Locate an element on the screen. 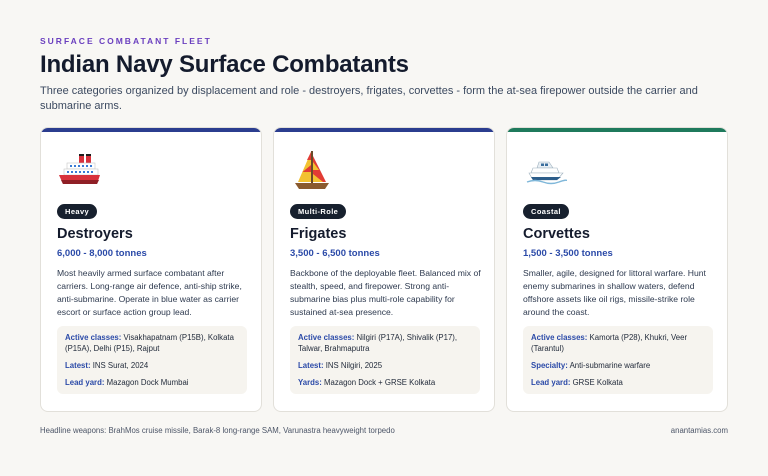 The image size is (768, 476). page-title: Indian Navy Surface Combatants is located at coordinates (224, 64).